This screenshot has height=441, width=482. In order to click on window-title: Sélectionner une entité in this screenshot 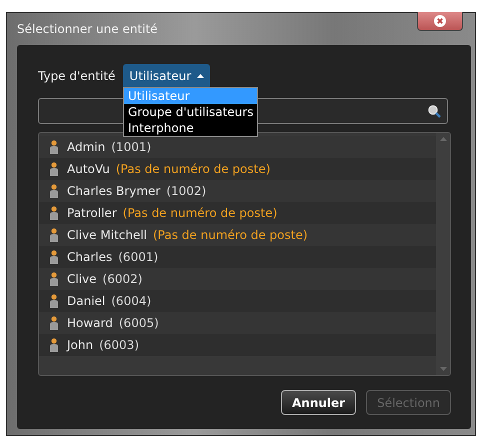, I will do `click(87, 29)`.